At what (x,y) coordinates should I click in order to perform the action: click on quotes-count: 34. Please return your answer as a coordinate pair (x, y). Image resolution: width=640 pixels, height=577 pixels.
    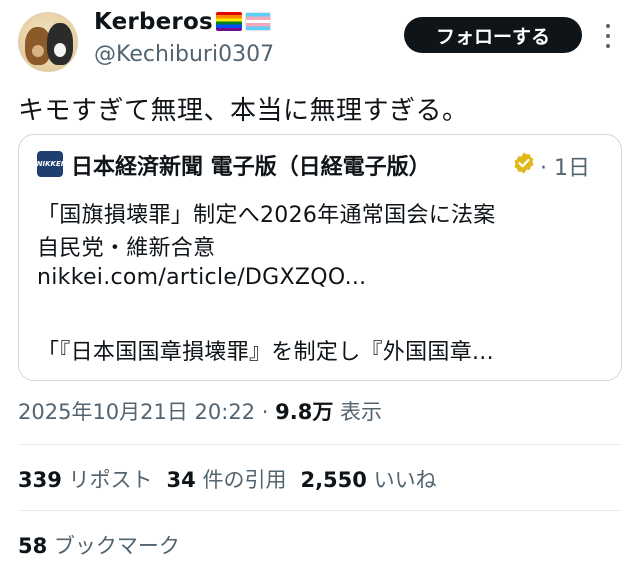
    Looking at the image, I should click on (181, 480).